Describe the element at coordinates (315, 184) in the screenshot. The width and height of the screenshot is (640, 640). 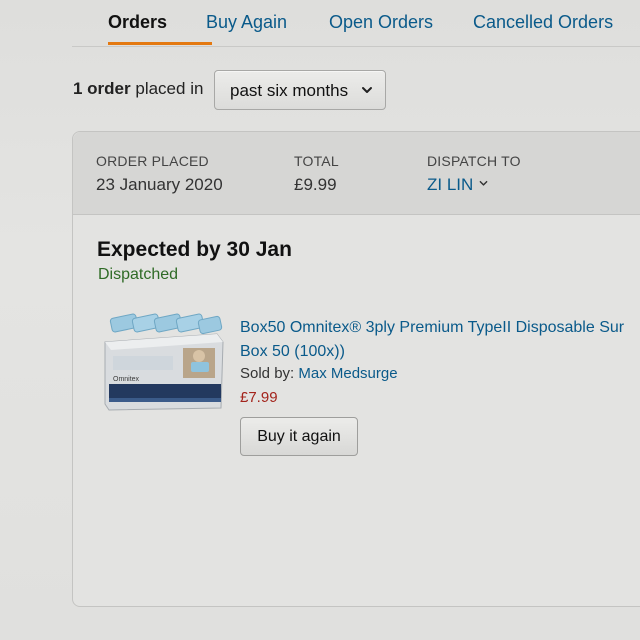
I see `order-total: £9.99` at that location.